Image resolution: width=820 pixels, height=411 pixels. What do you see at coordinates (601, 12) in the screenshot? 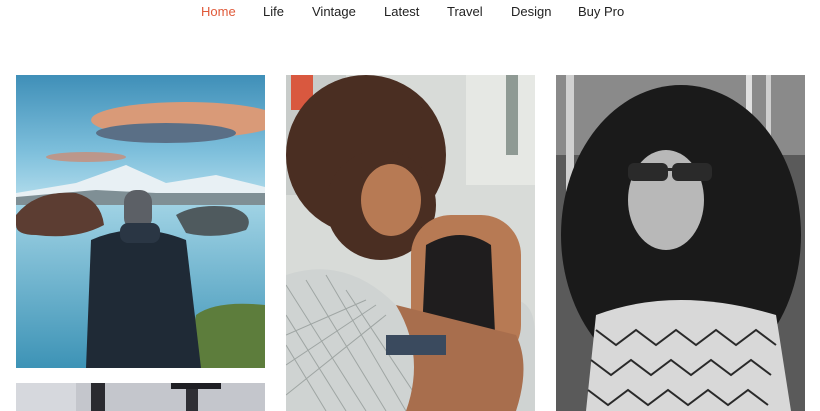
I see `nav-buy-pro-link: Buy Pro` at bounding box center [601, 12].